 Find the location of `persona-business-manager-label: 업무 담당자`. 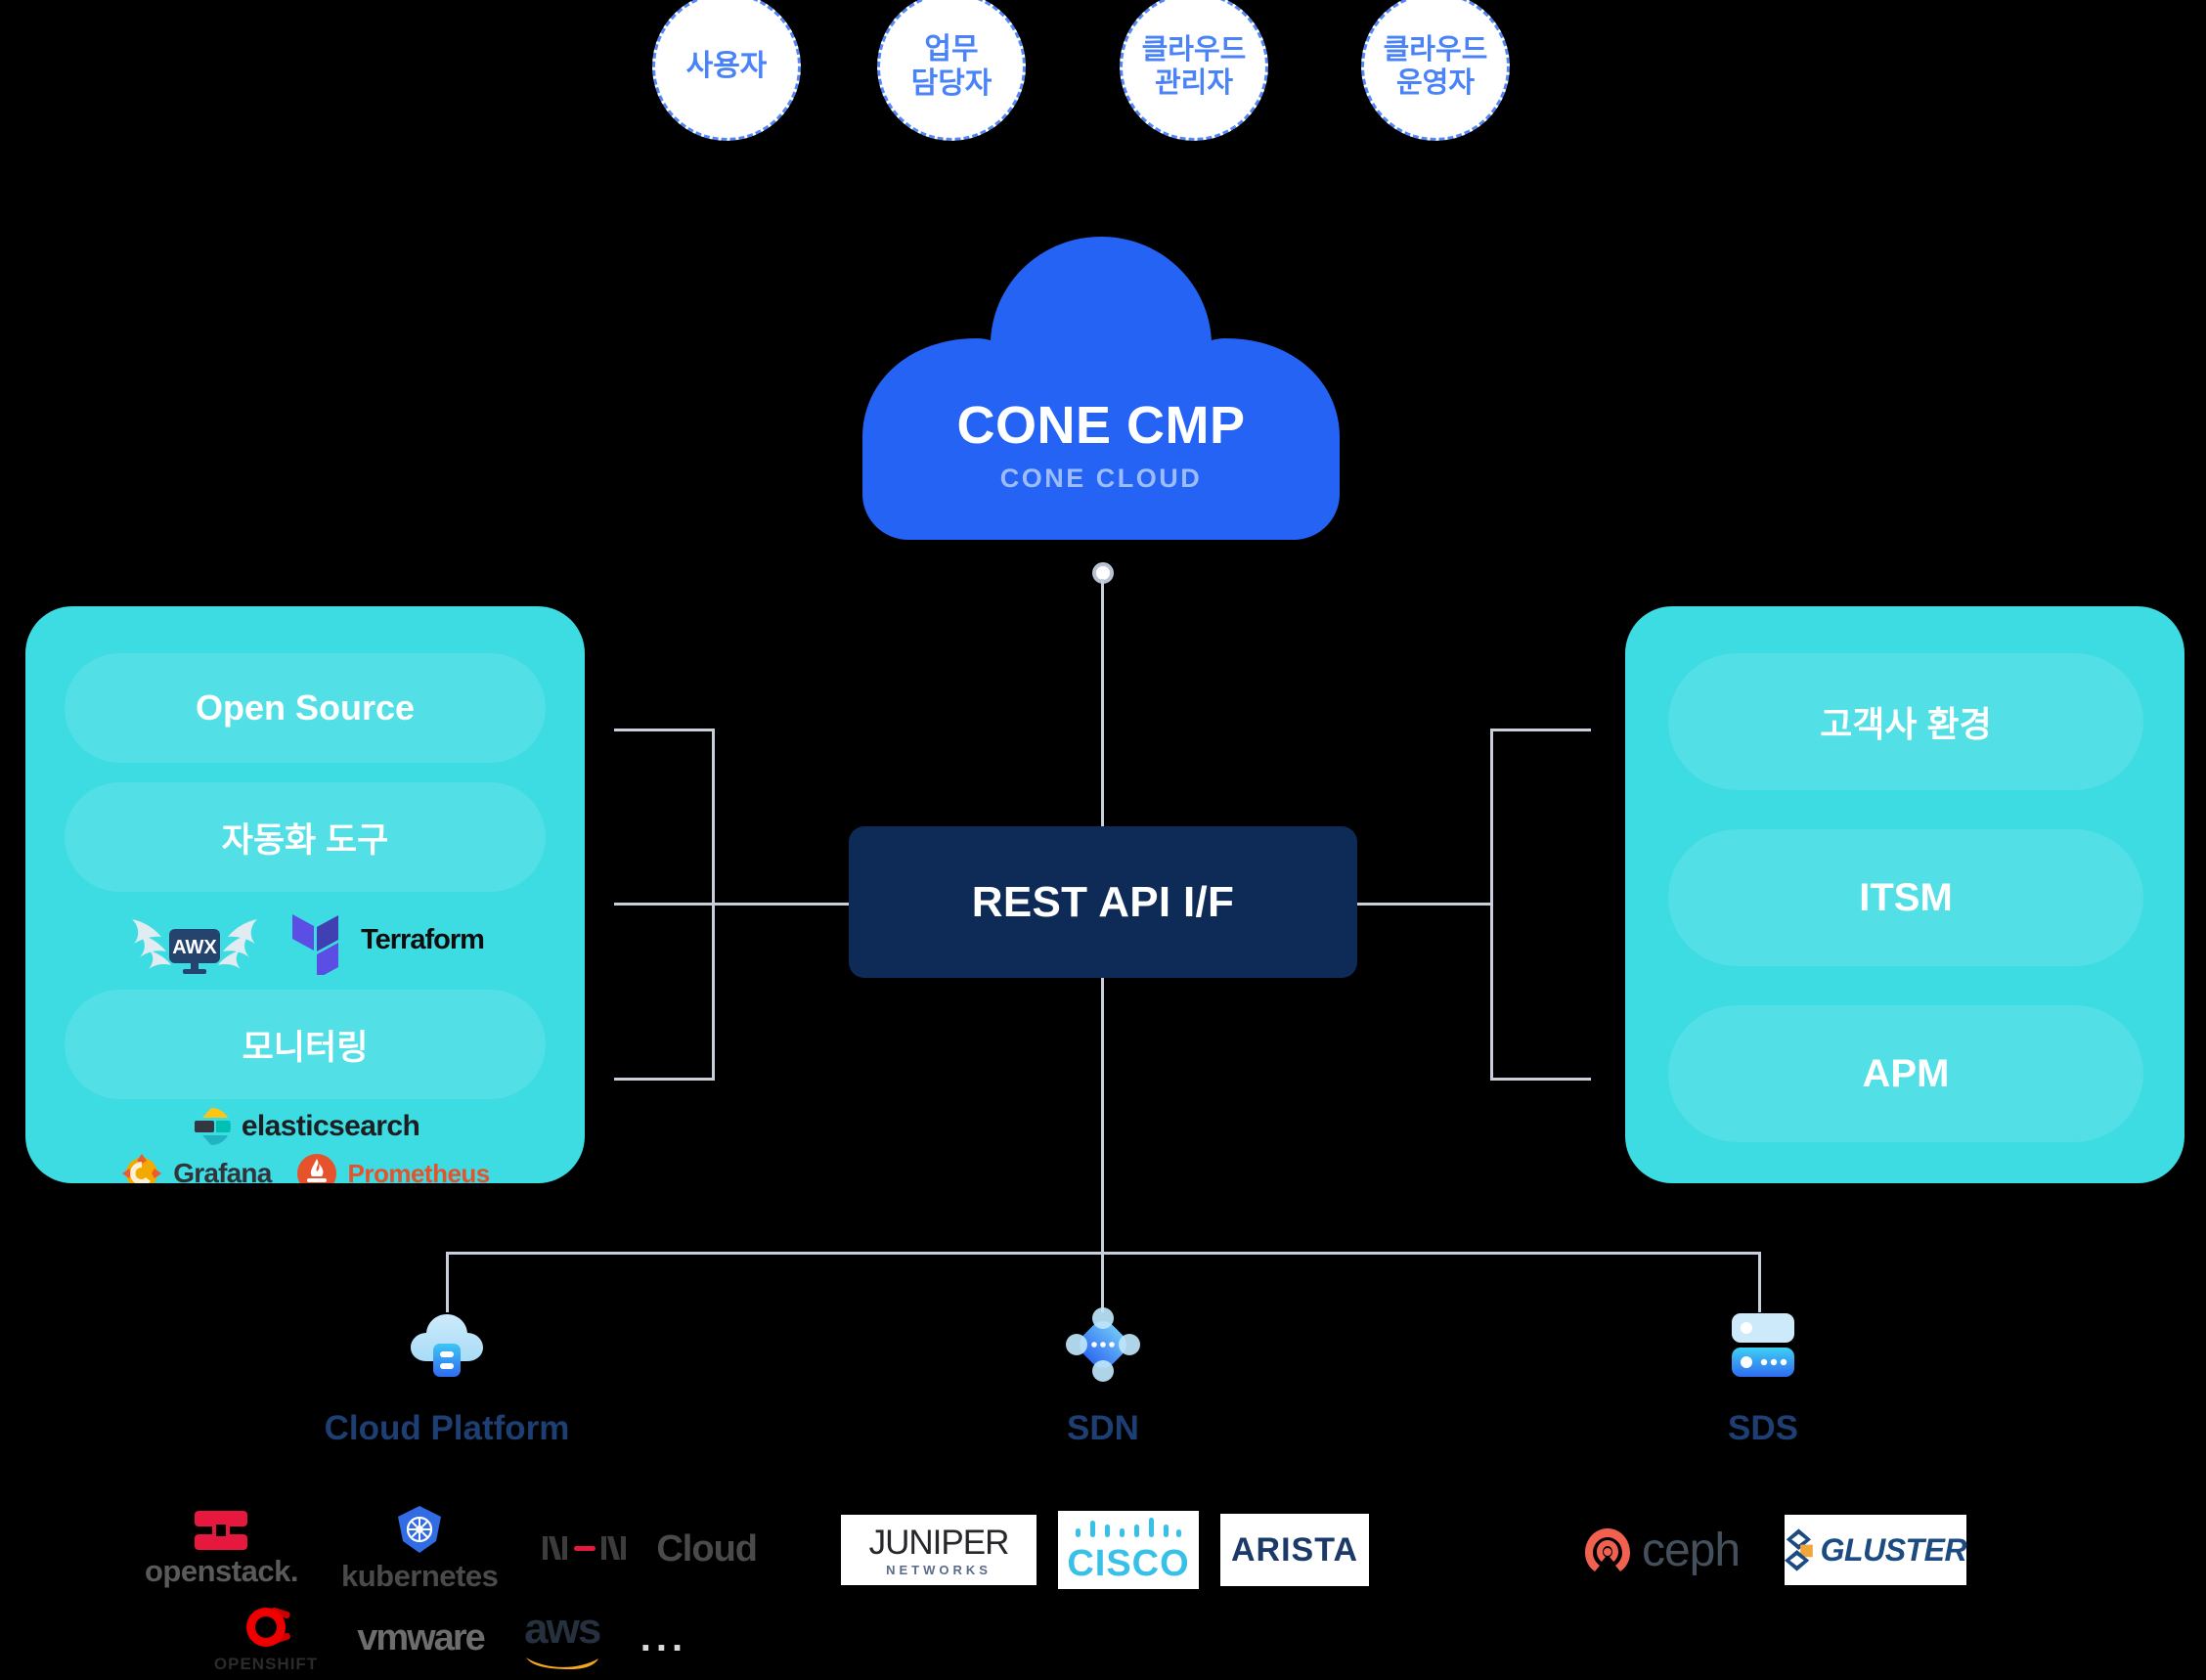

persona-business-manager-label: 업무 담당자 is located at coordinates (952, 67).